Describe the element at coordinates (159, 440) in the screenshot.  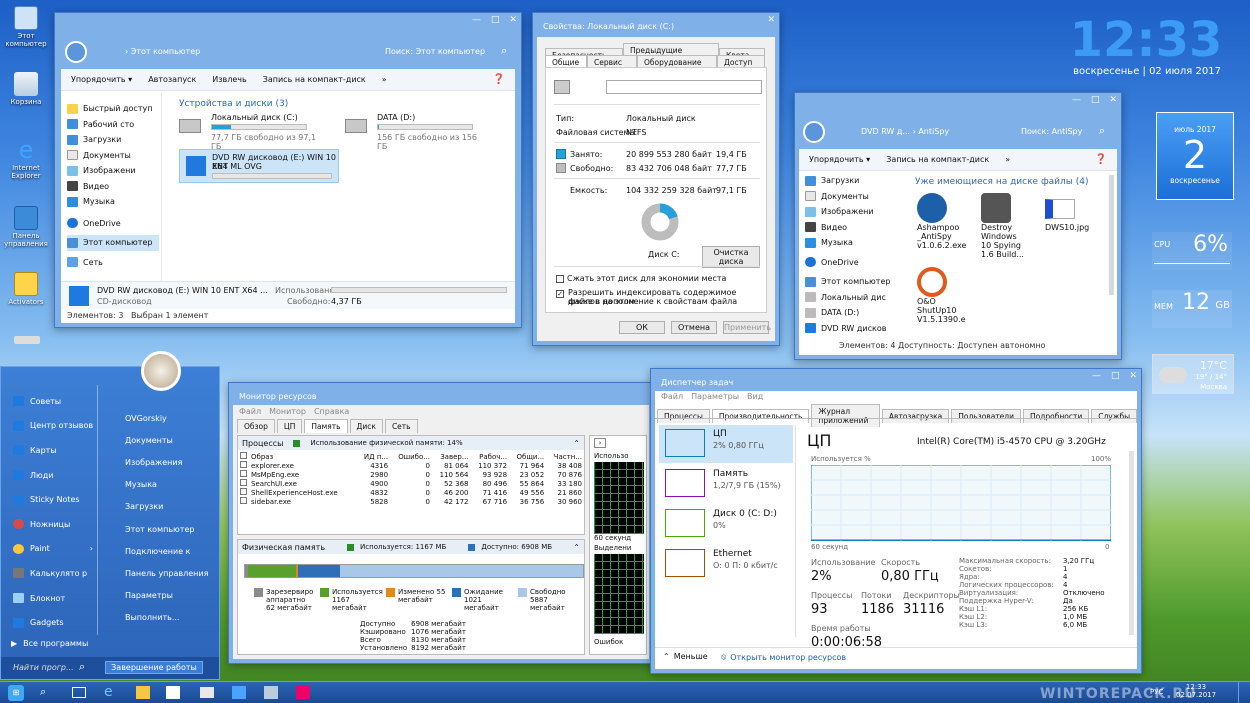
I see `start-place-documents: Документы` at that location.